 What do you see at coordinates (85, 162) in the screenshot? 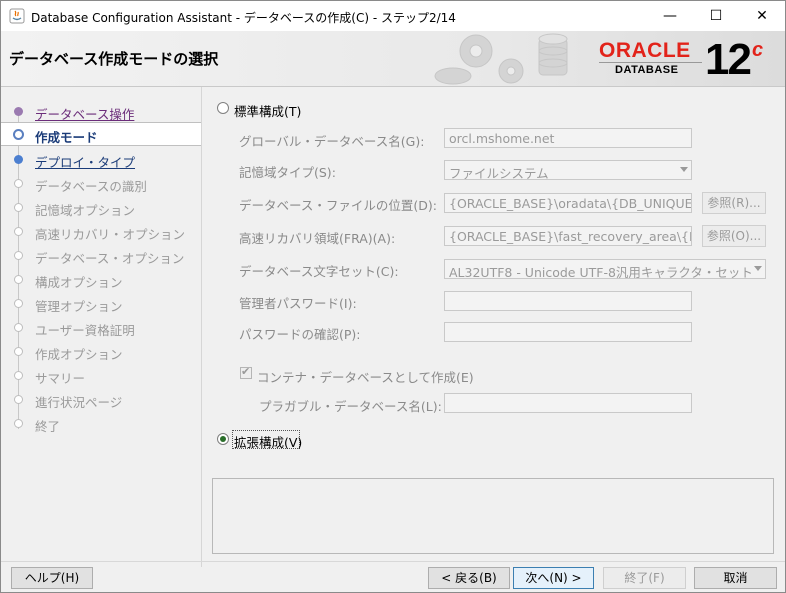
I see `sidebar-step-label: デプロイ・タイプ` at bounding box center [85, 162].